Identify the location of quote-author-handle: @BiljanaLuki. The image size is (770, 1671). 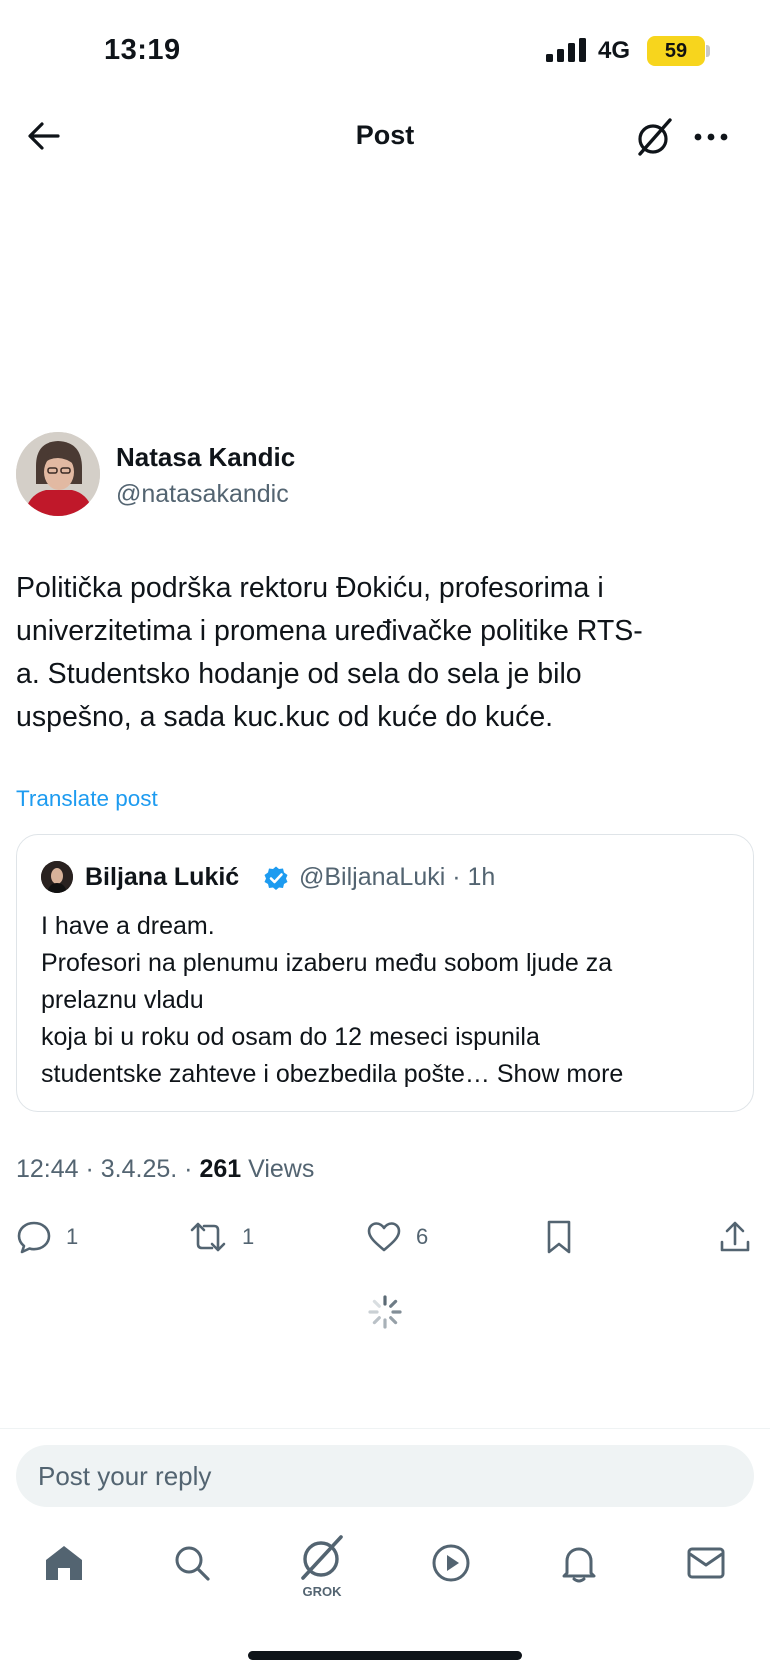
(372, 877).